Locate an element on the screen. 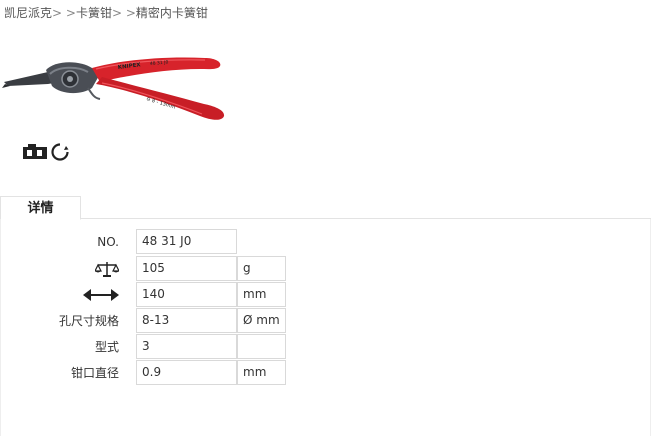  spec-unit is located at coordinates (261, 346).